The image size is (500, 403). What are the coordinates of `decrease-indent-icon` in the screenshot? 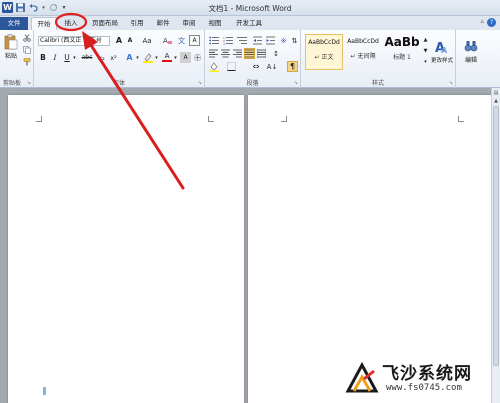 It's located at (257, 40).